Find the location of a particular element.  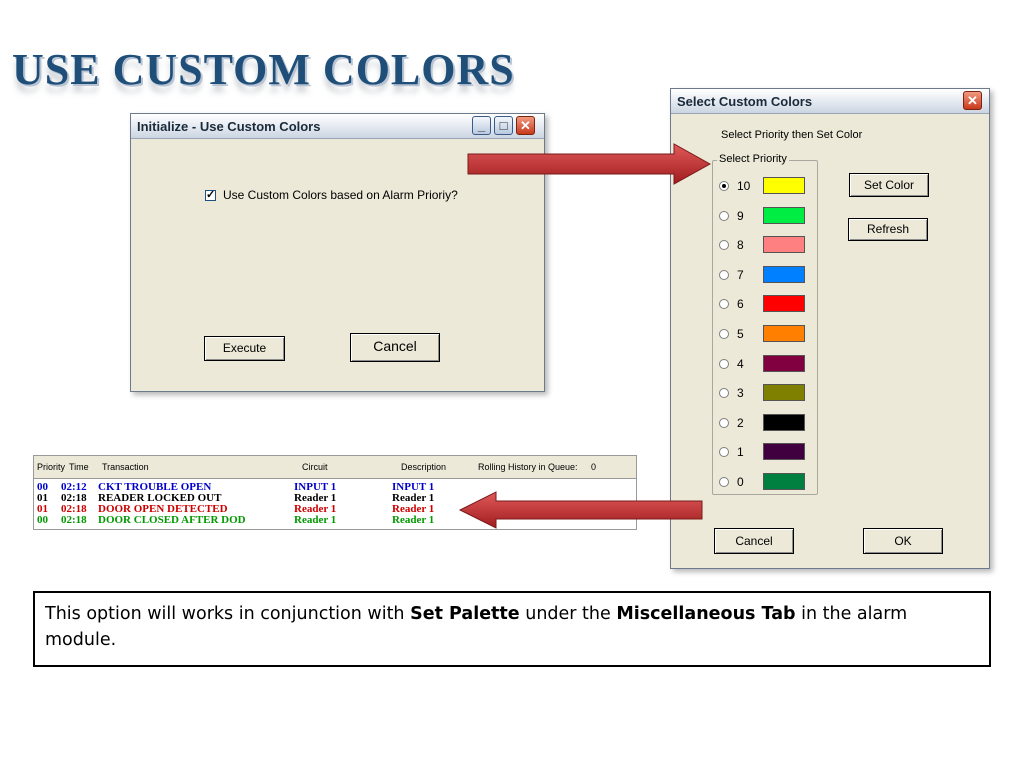

header-circuit: Circuit is located at coordinates (315, 467).